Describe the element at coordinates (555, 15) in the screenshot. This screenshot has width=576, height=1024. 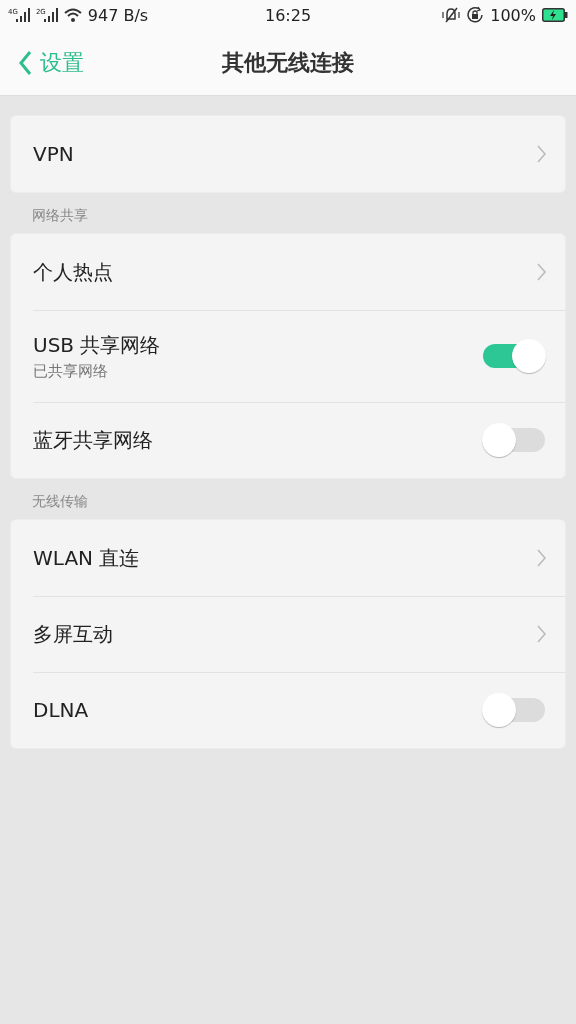
I see `charging-battery-icon` at that location.